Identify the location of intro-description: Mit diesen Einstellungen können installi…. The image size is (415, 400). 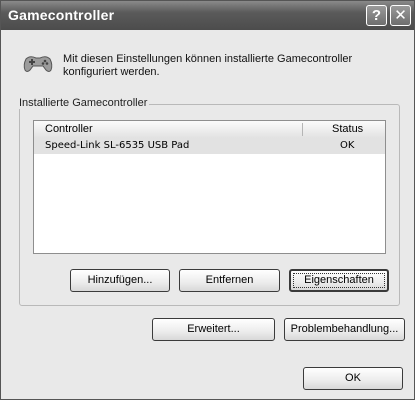
(223, 66).